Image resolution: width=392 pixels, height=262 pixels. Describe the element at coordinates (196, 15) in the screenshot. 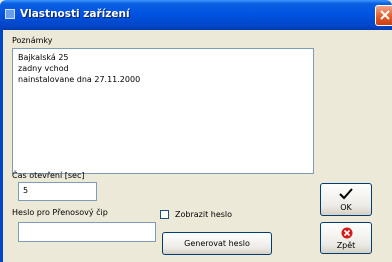

I see `title-bar: Vlastnosti zařízení` at that location.